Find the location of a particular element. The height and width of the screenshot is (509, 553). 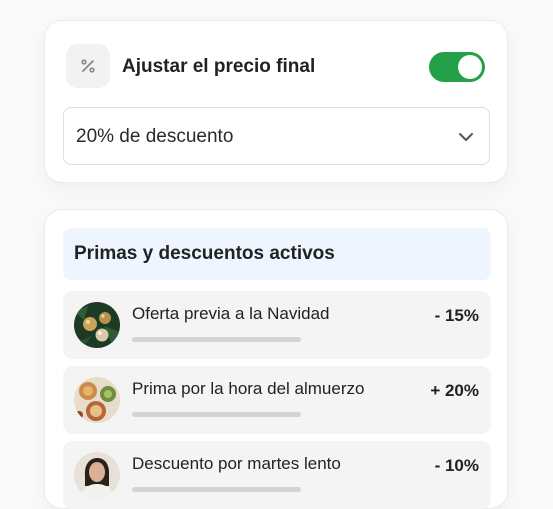

discount-select: 20% de descuento is located at coordinates (276, 136).